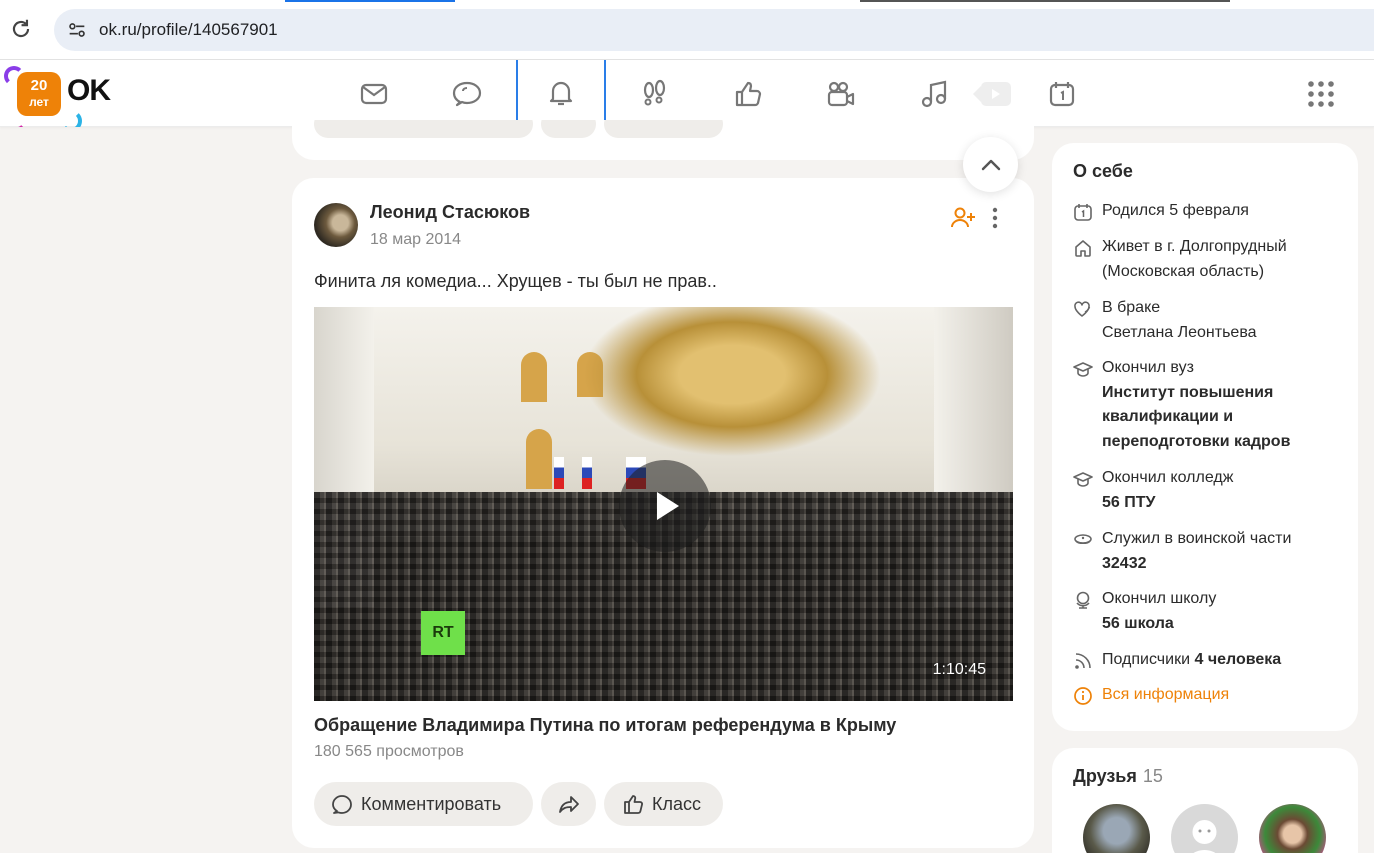  Describe the element at coordinates (1197, 538) in the screenshot. I see `military-label: Служил в воинской части` at that location.